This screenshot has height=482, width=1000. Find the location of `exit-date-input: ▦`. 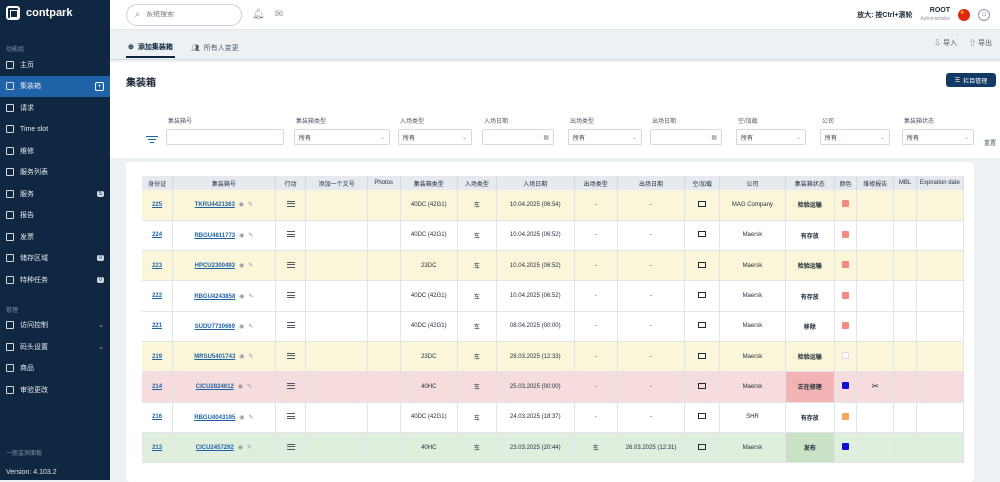

exit-date-input: ▦ is located at coordinates (686, 137).